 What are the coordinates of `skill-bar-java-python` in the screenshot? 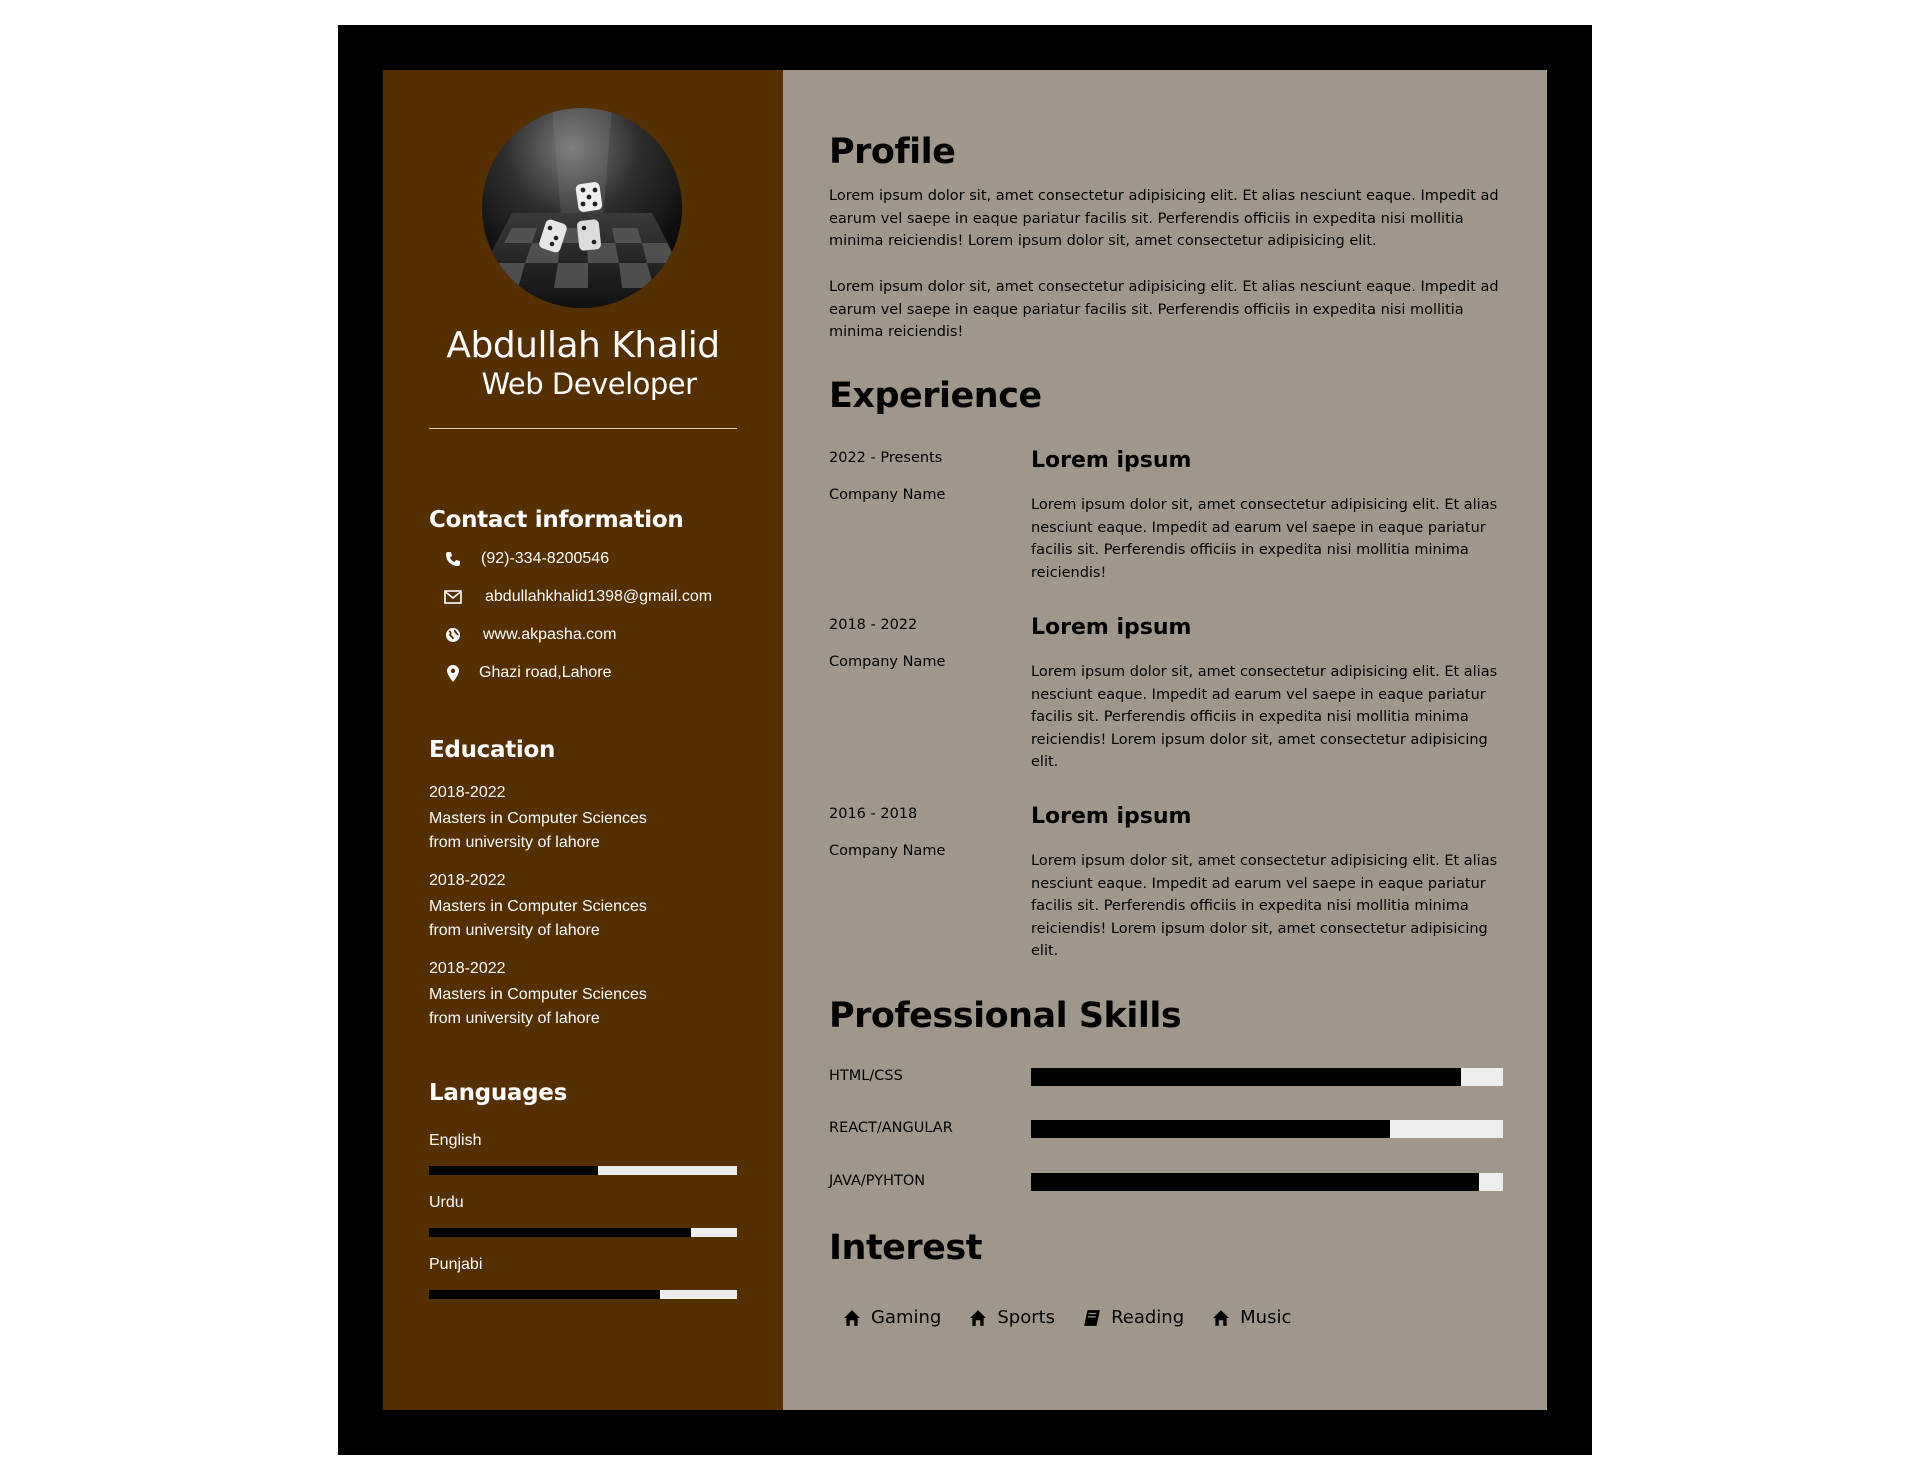 It's located at (1267, 1182).